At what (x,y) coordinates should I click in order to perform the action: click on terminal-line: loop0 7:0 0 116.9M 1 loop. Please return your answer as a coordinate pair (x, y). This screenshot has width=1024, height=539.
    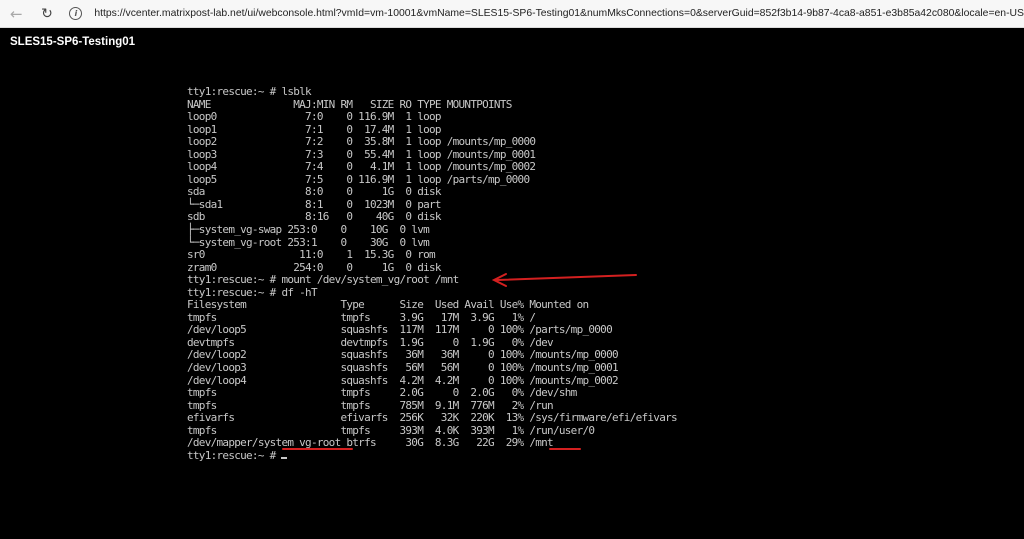
    Looking at the image, I should click on (314, 117).